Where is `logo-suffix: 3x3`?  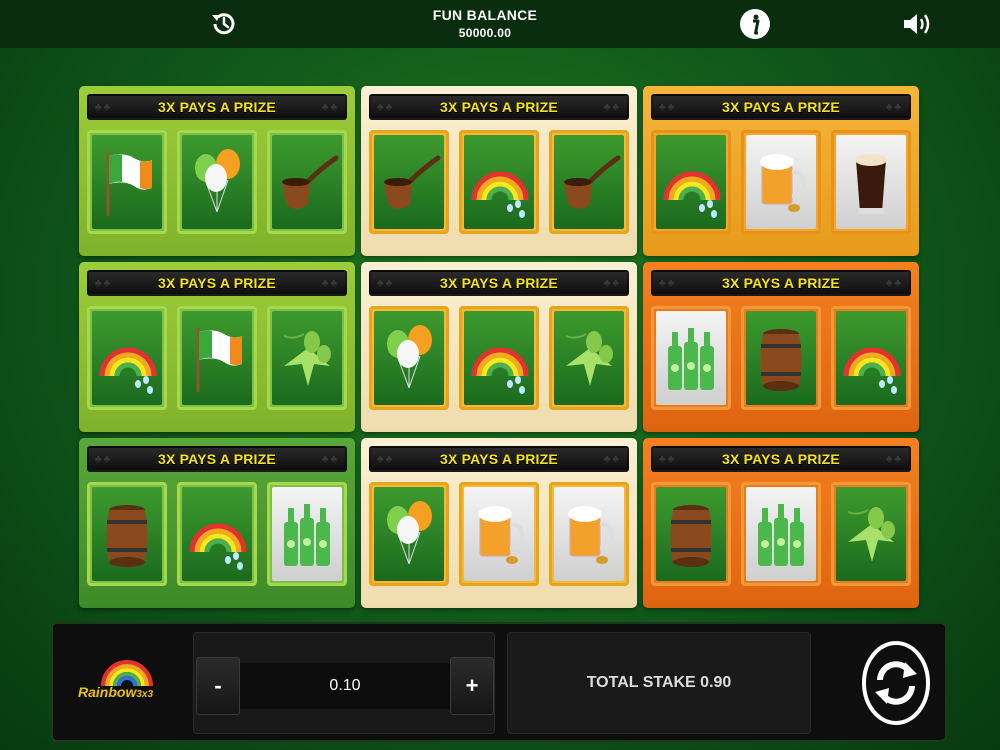
logo-suffix: 3x3 is located at coordinates (145, 694).